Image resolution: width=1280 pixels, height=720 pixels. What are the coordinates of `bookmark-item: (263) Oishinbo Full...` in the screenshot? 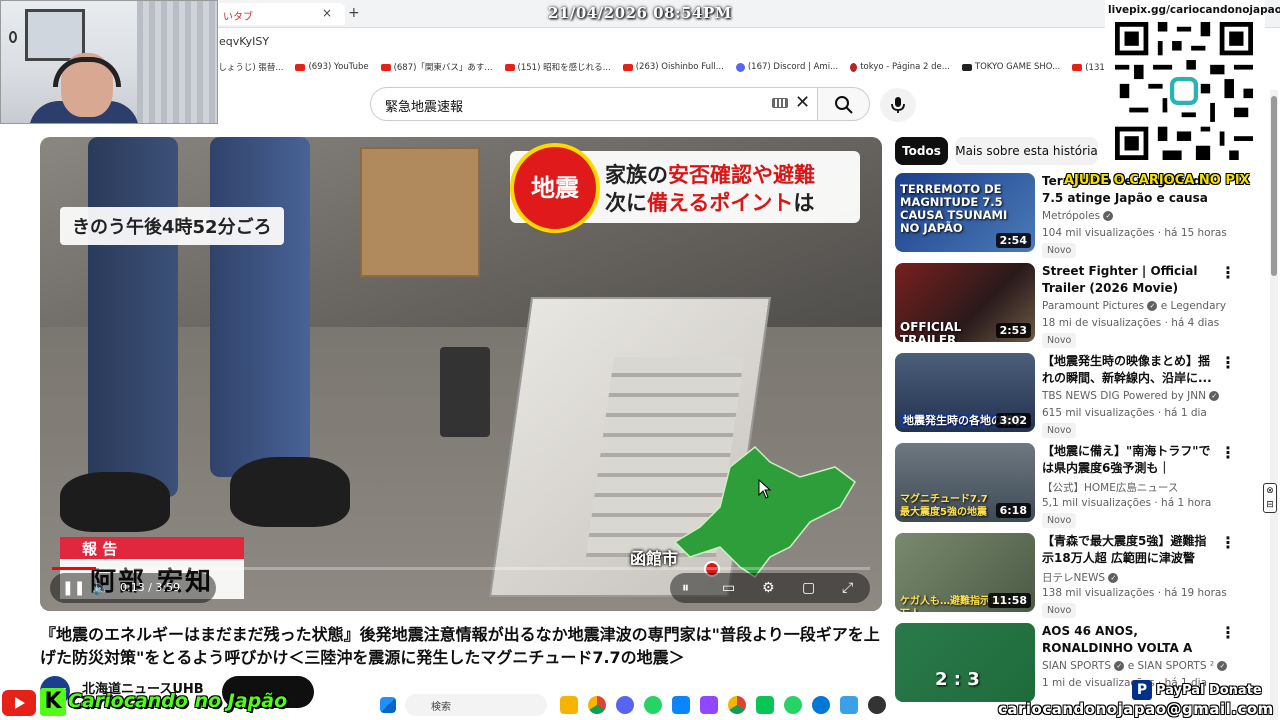 It's located at (673, 67).